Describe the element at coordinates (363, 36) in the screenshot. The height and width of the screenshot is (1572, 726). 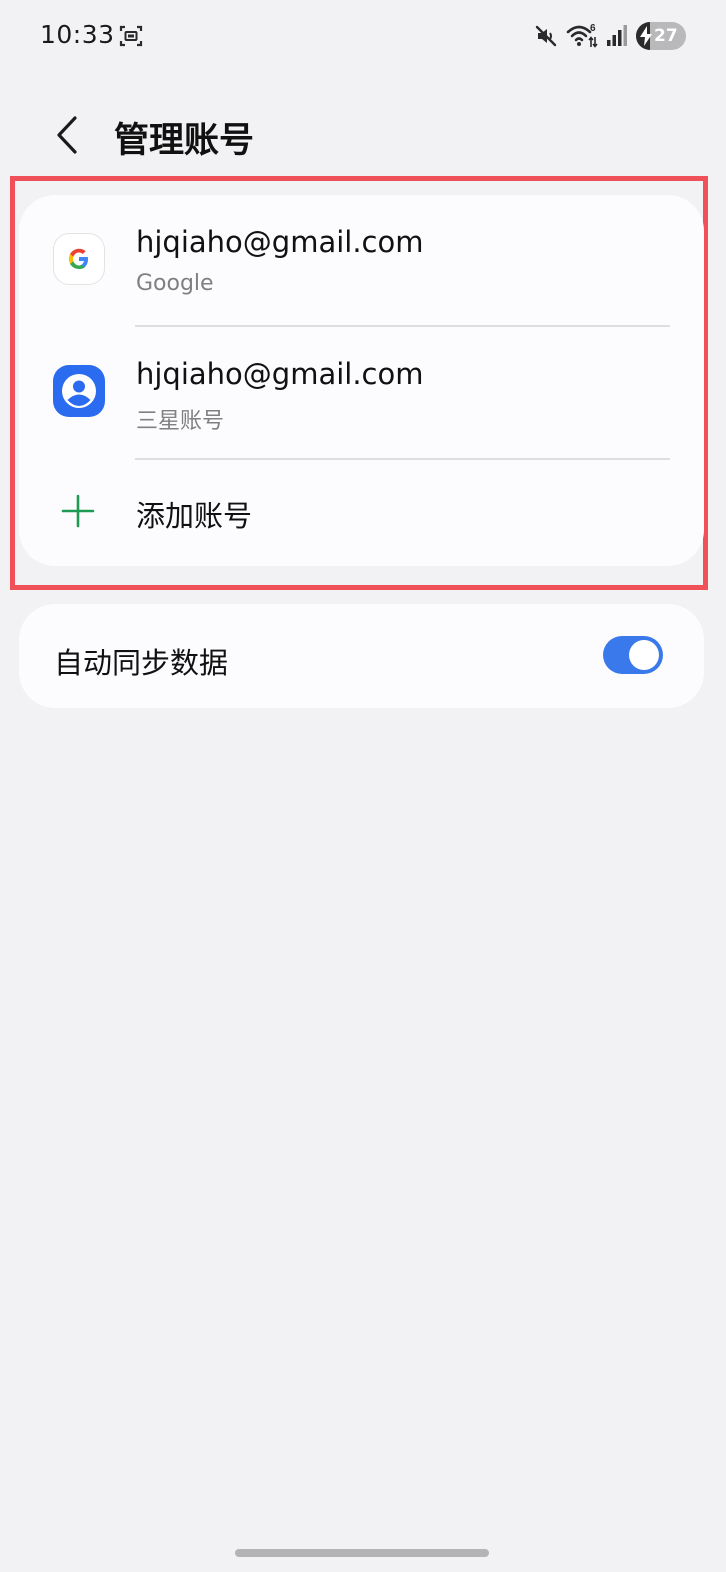
I see `status-bar: 10:33 6 27` at that location.